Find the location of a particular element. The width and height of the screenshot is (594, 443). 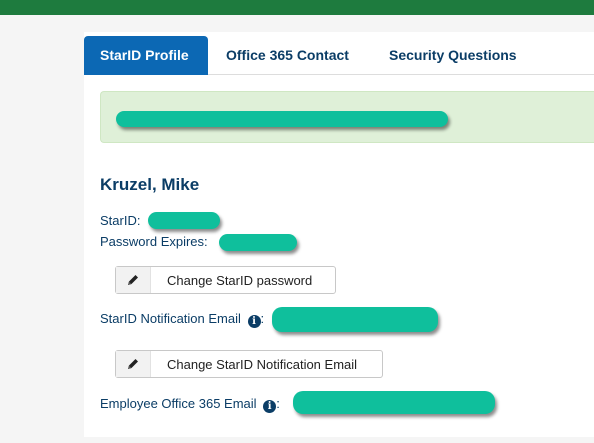

redacted-starid-value is located at coordinates (184, 220).